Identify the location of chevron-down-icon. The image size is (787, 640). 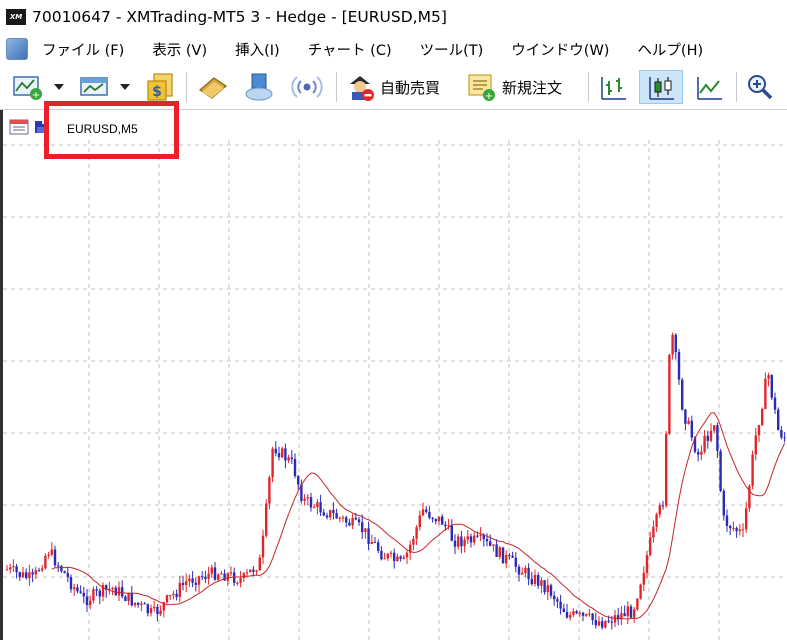
(125, 87).